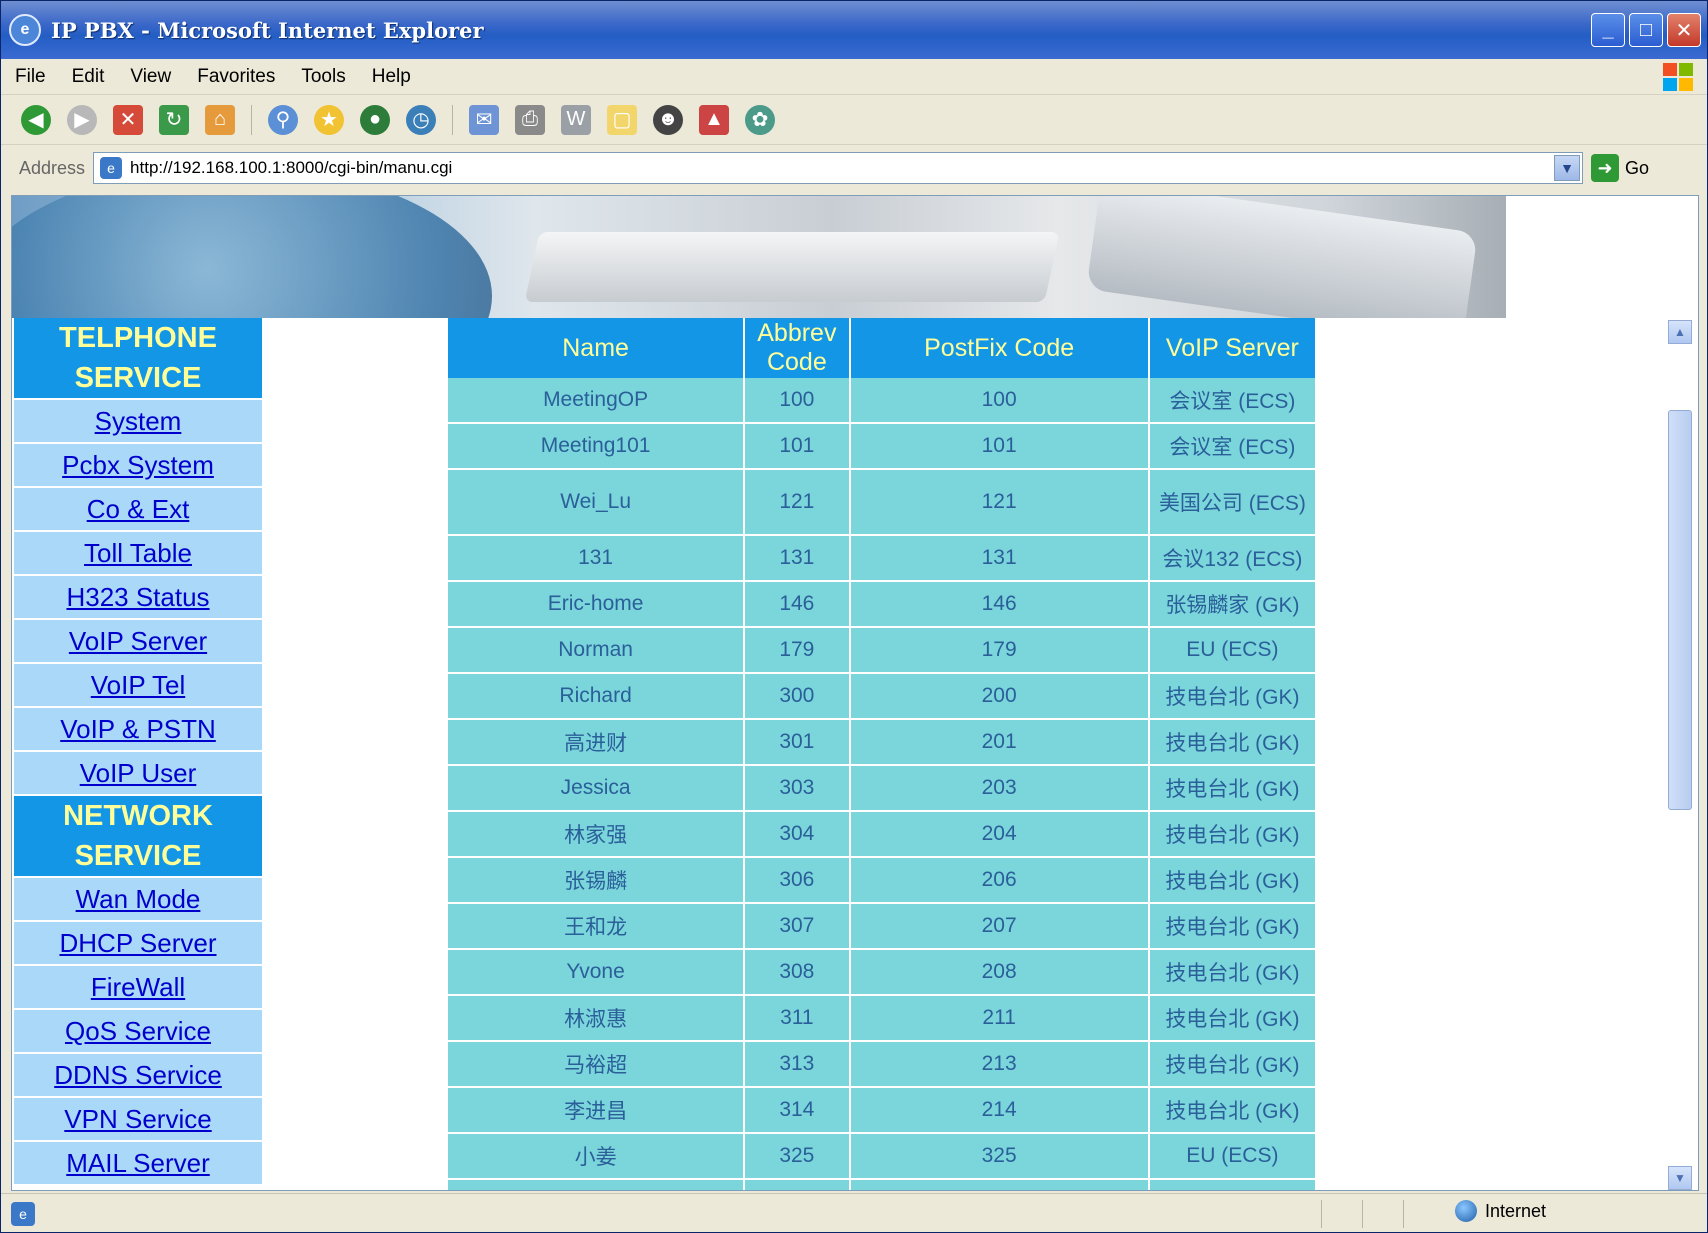 The width and height of the screenshot is (1708, 1233). I want to click on messenger-icon: ☻, so click(668, 119).